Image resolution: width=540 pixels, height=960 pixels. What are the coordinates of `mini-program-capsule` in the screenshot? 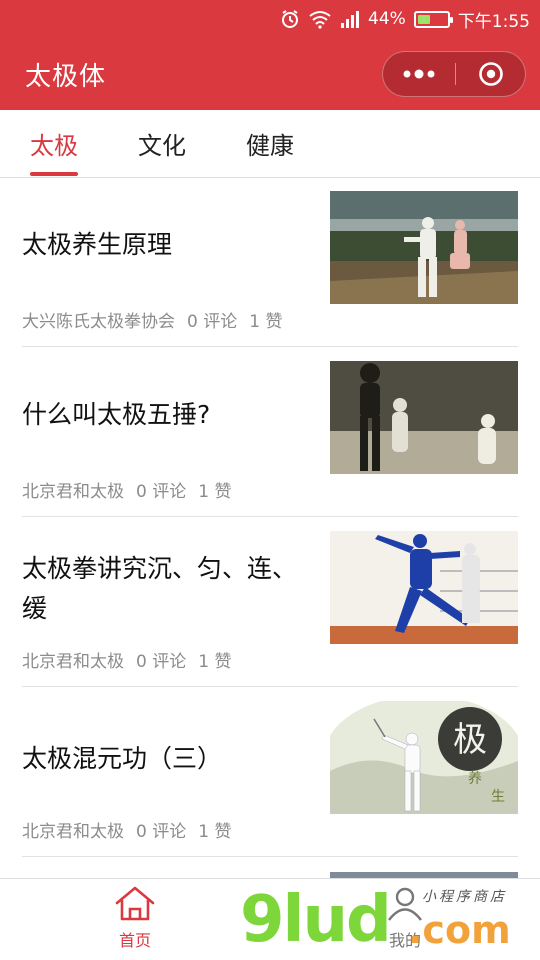 It's located at (454, 74).